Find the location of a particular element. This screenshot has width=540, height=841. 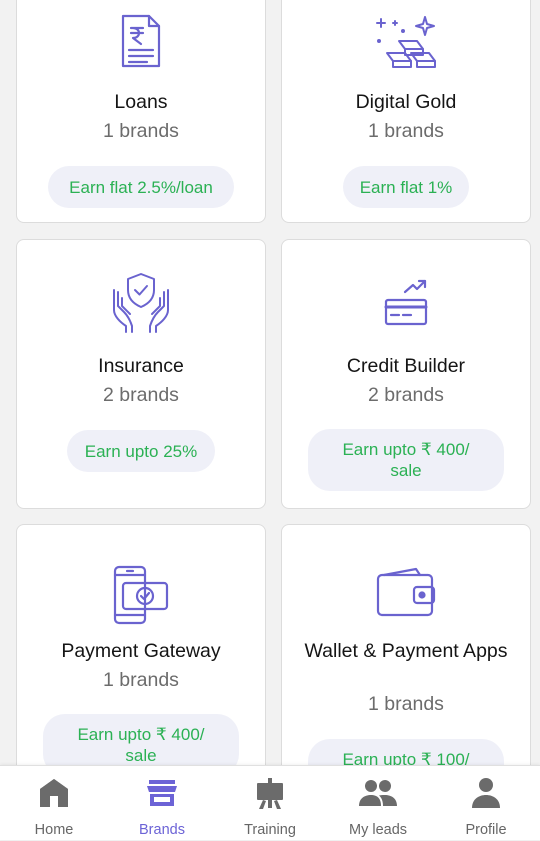

nav-my-leads: My leads is located at coordinates (378, 803).